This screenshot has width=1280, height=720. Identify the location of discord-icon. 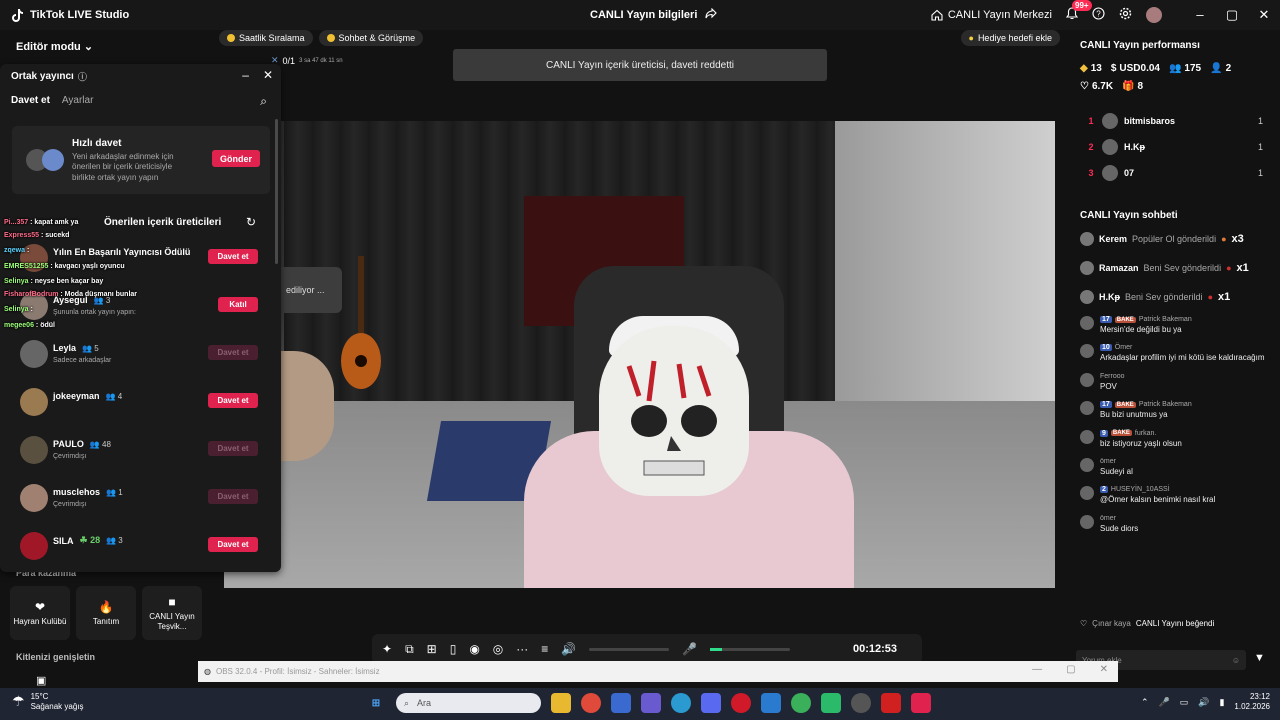
(711, 703).